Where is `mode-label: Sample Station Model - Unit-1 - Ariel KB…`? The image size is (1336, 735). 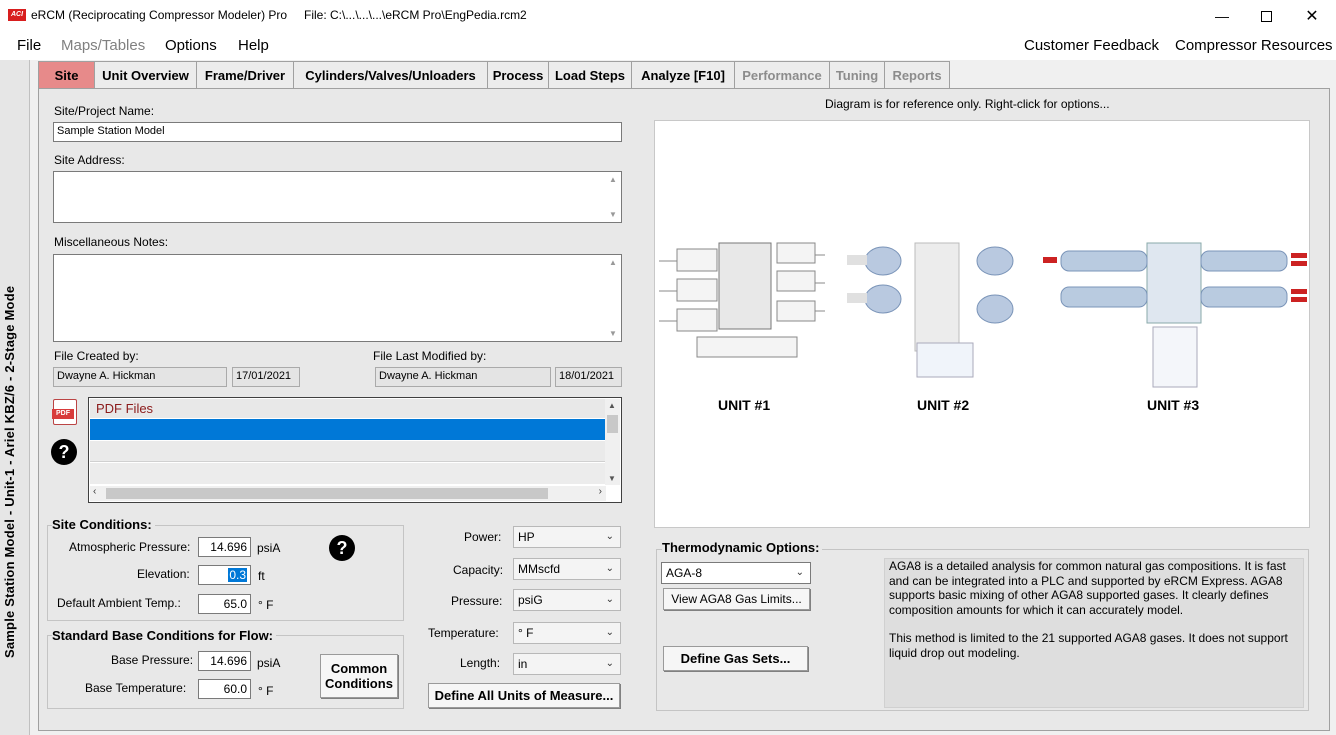
mode-label: Sample Station Model - Unit-1 - Ariel KB… is located at coordinates (9, 471).